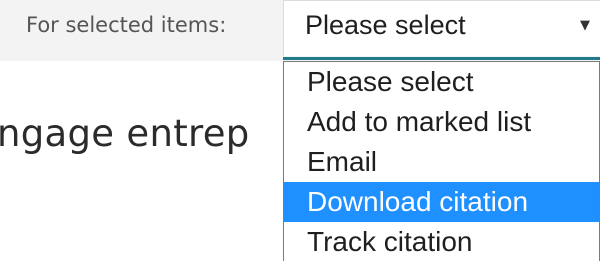 The image size is (600, 261). I want to click on dropdown-option-track-citation: Track citation, so click(441, 241).